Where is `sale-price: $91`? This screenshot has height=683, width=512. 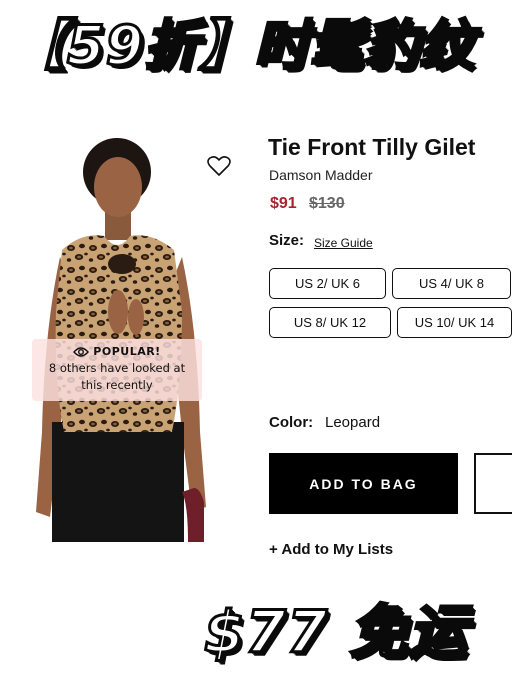 sale-price: $91 is located at coordinates (283, 203).